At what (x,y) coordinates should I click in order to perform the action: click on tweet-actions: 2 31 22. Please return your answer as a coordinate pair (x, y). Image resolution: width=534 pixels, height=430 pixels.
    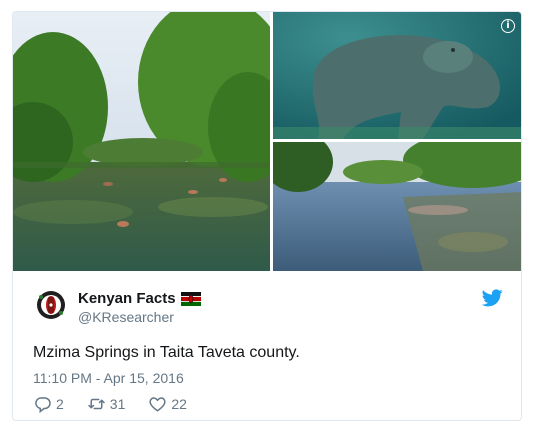
    Looking at the image, I should click on (121, 404).